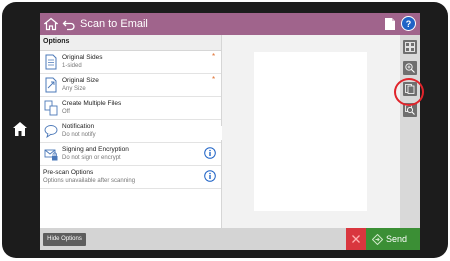  What do you see at coordinates (377, 239) in the screenshot?
I see `send-icon` at bounding box center [377, 239].